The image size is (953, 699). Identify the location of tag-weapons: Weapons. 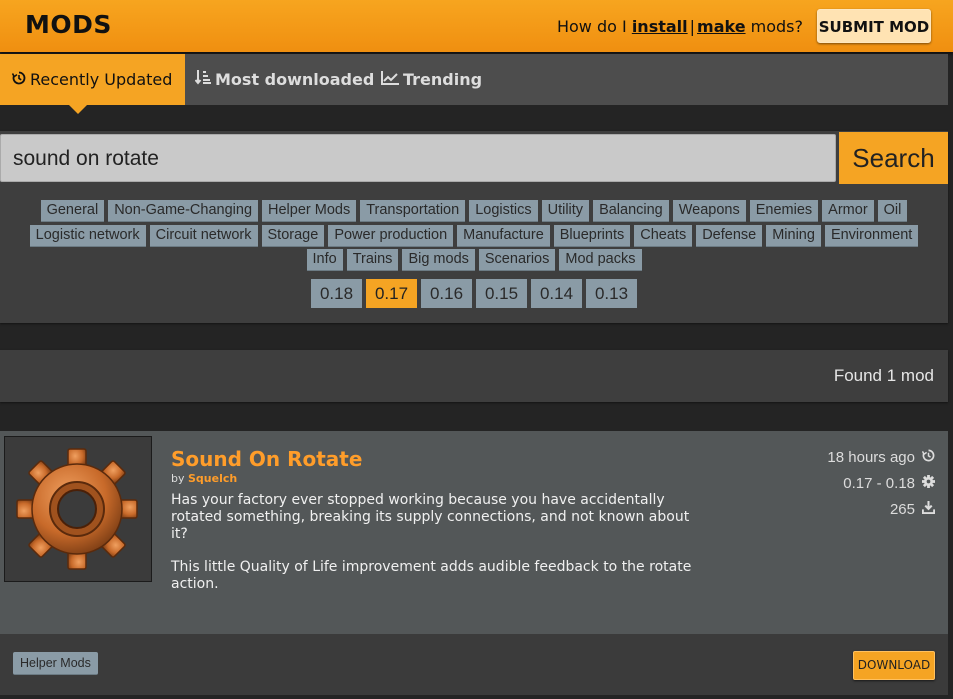
(709, 211).